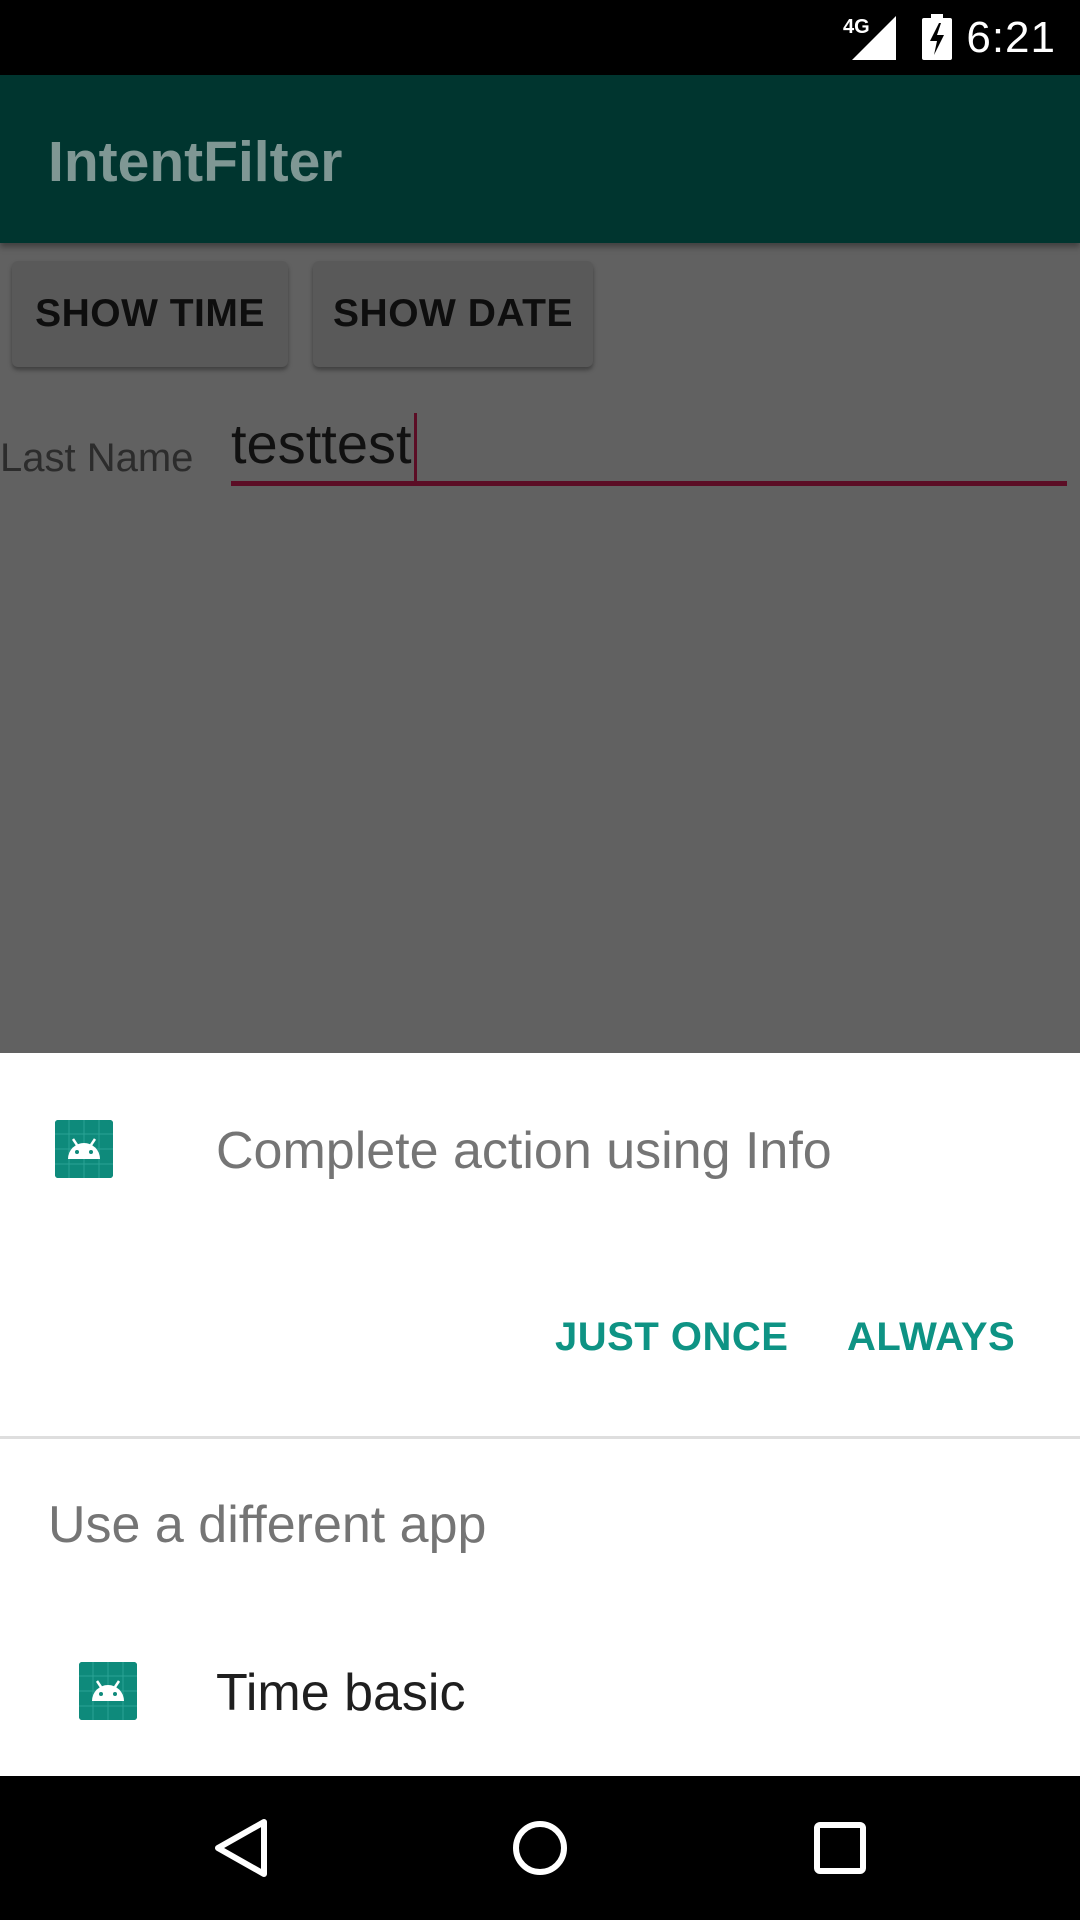 This screenshot has width=1080, height=1920. Describe the element at coordinates (840, 1848) in the screenshot. I see `recents-icon` at that location.